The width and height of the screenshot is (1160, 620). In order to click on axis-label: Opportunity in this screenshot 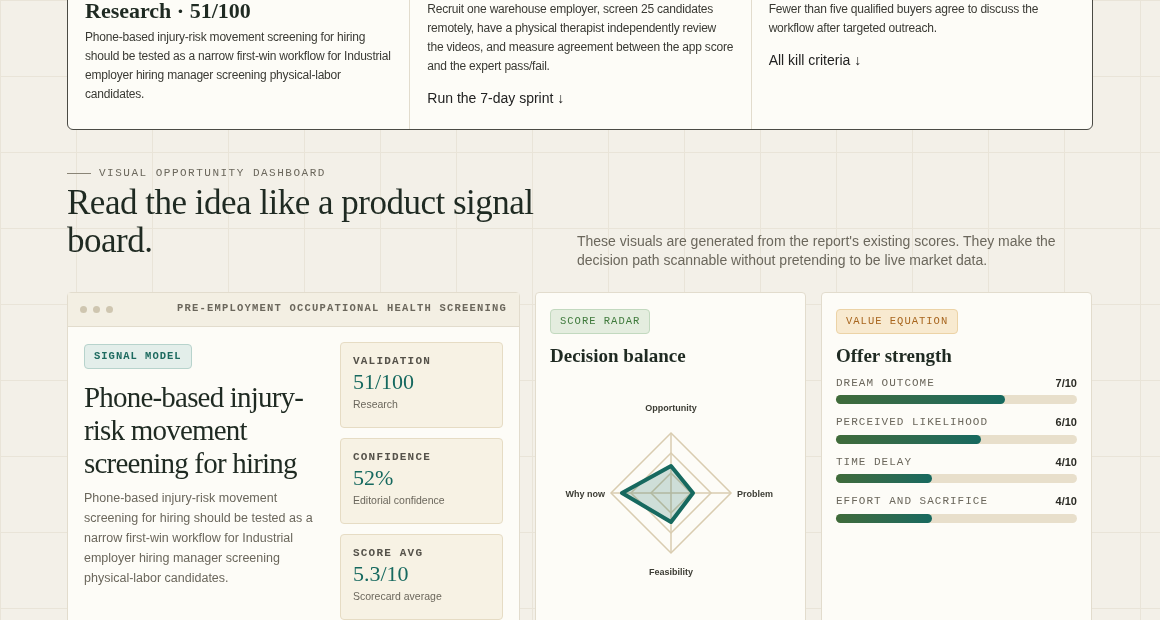, I will do `click(671, 407)`.